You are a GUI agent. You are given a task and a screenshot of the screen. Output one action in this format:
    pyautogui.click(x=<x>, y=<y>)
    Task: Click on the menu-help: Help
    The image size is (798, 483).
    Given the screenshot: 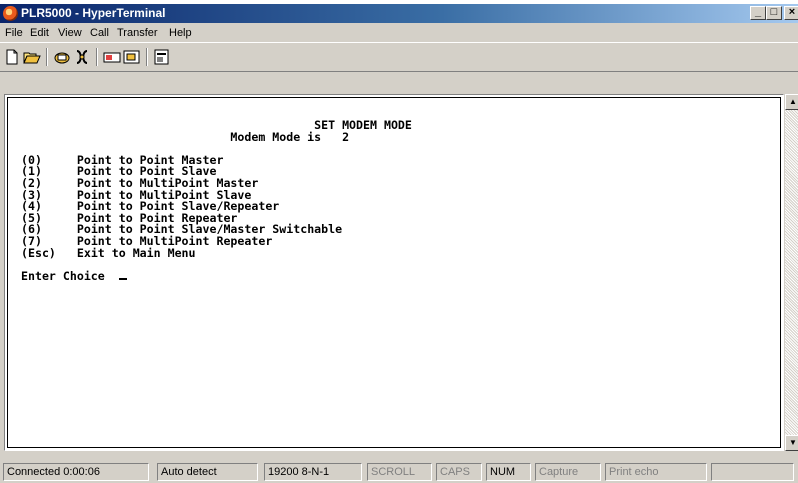 What is the action you would take?
    pyautogui.click(x=180, y=33)
    